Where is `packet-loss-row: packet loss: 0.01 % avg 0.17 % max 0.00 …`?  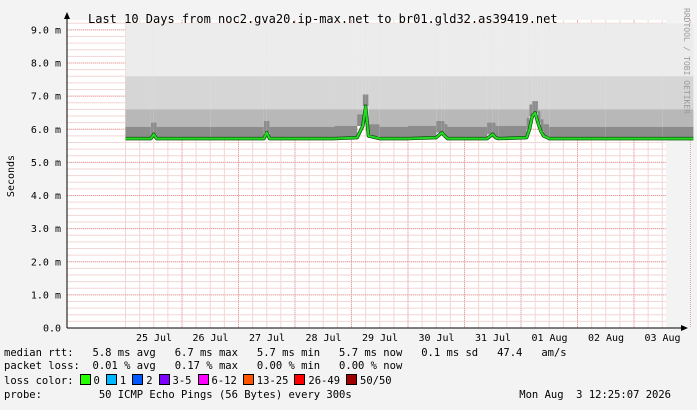
packet-loss-row: packet loss: 0.01 % avg 0.17 % max 0.00 … is located at coordinates (203, 366).